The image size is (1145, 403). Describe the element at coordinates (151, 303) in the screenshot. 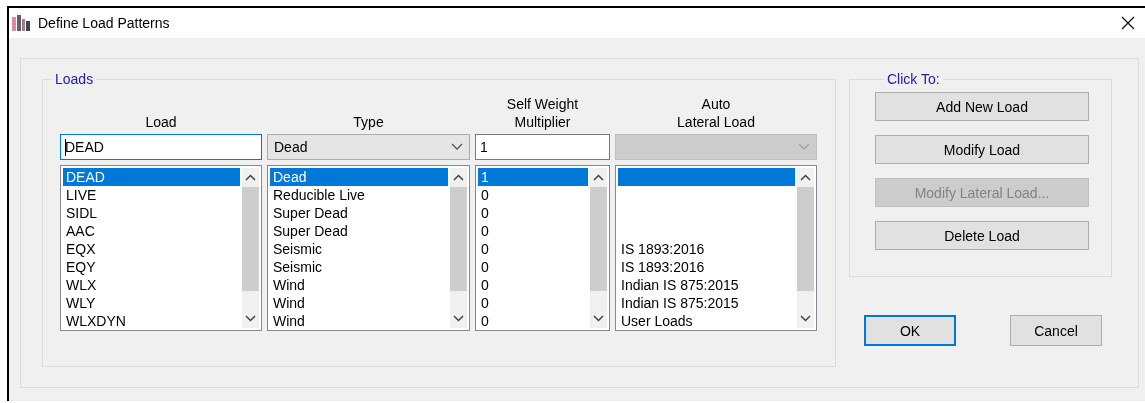

I see `list-item: WLY` at that location.